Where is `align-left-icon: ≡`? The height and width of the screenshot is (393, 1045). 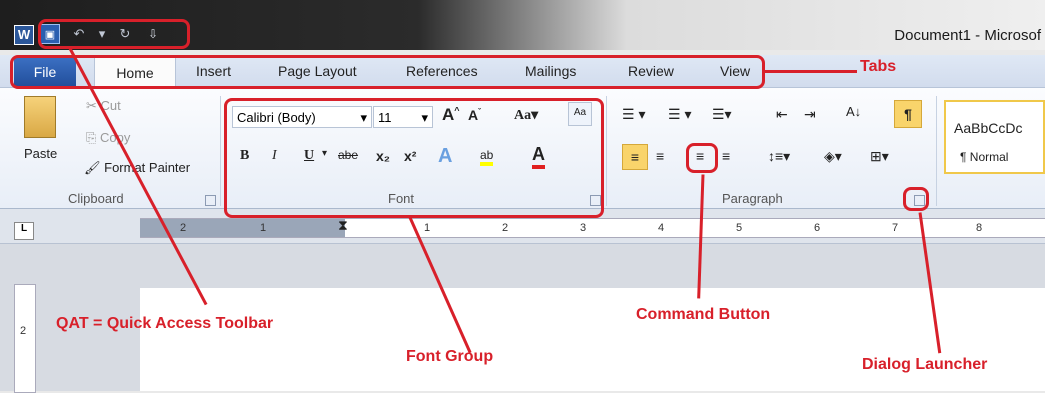
align-left-icon: ≡ is located at coordinates (635, 157).